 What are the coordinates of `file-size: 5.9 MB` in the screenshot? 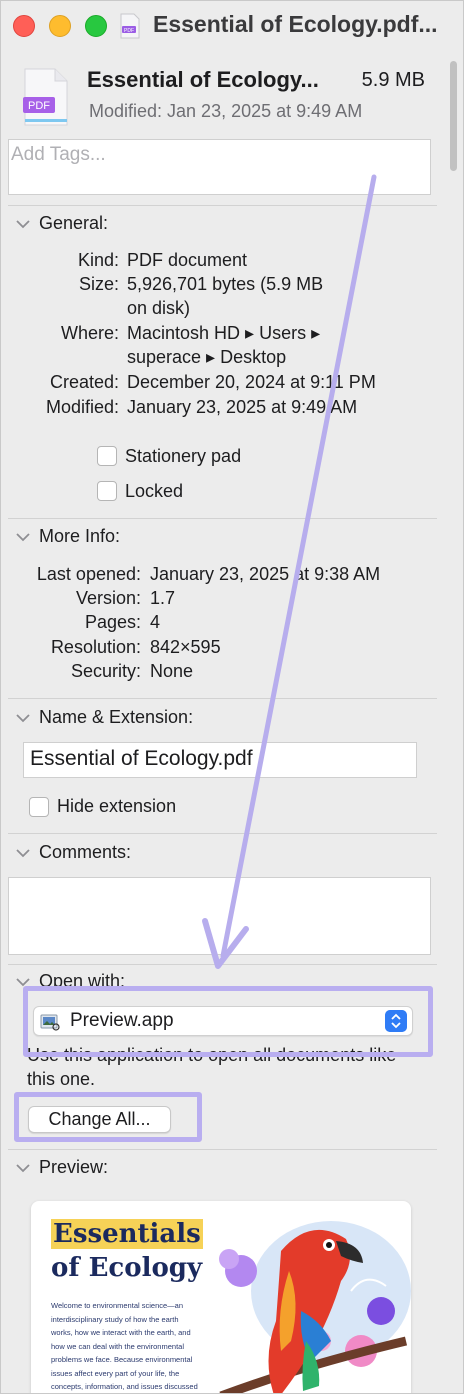 It's located at (393, 80).